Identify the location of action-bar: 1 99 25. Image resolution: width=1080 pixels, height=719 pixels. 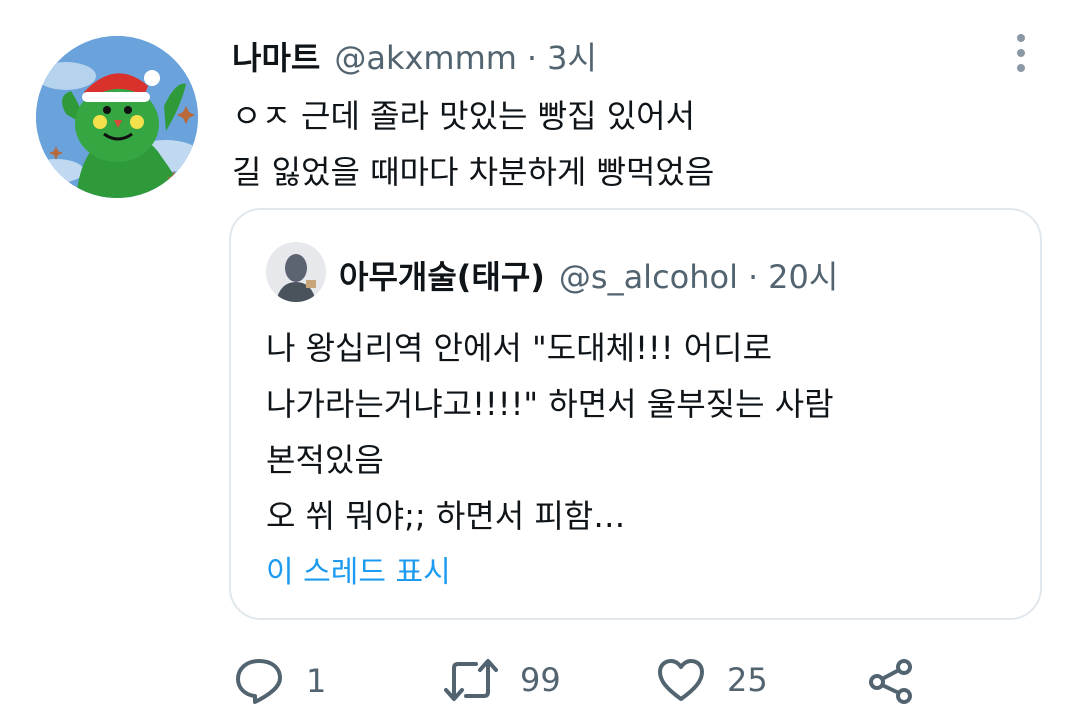
(540, 680).